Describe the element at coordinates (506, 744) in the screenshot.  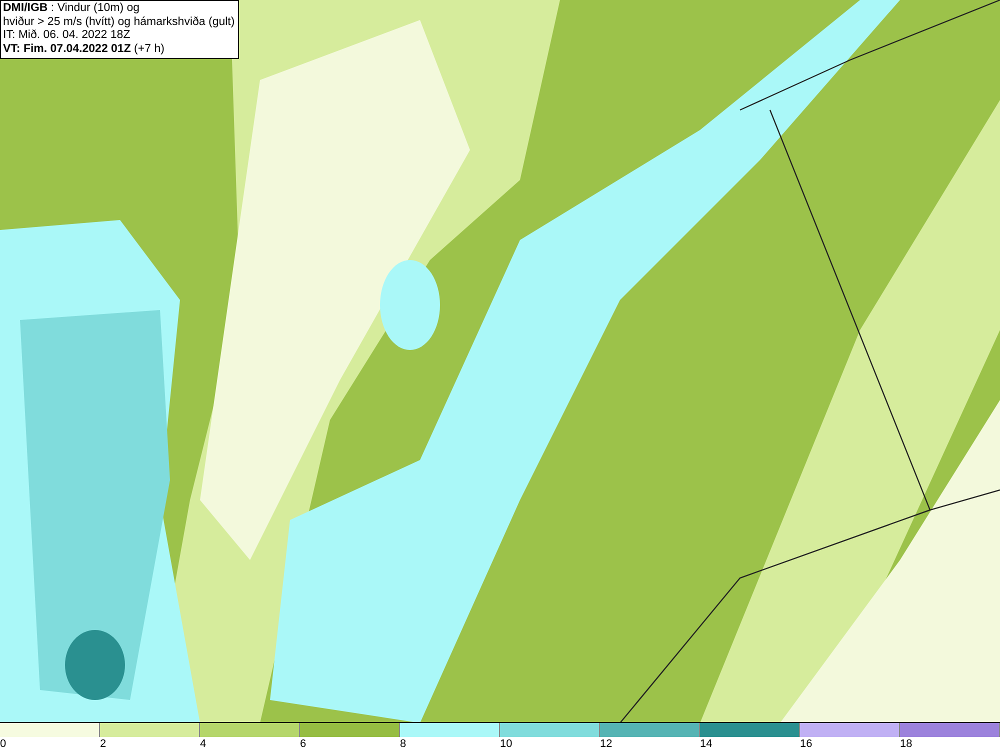
I see `legend-tick-label: 10` at that location.